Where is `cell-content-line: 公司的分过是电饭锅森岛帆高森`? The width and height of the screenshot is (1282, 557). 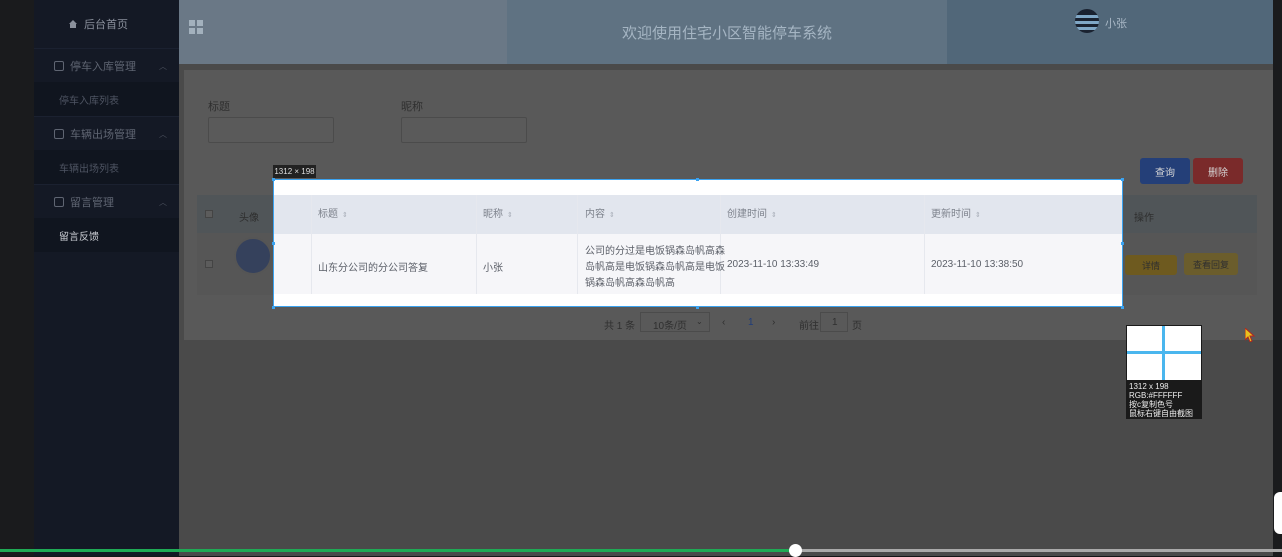
cell-content-line: 公司的分过是电饭锅森岛帆高森 is located at coordinates (655, 251).